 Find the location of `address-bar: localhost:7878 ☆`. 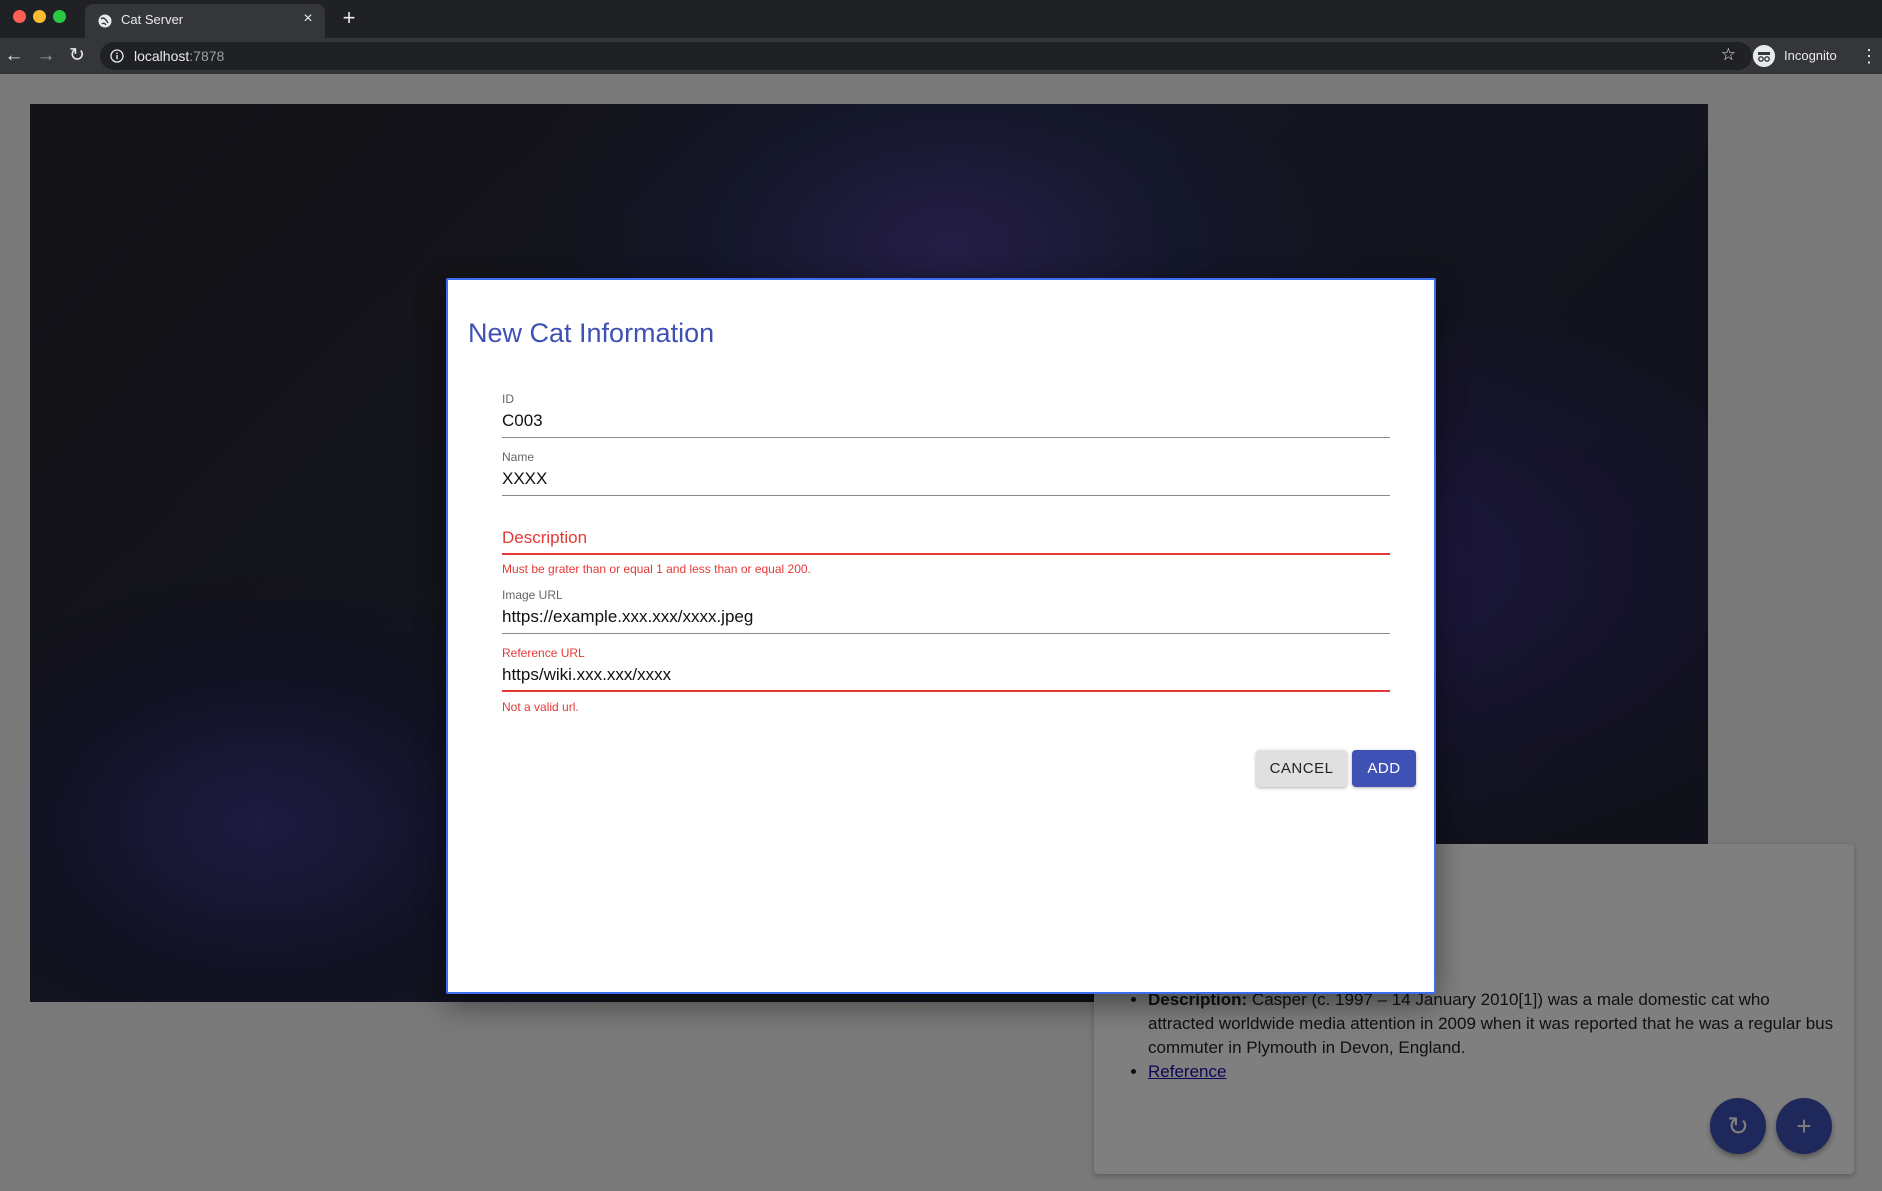

address-bar: localhost:7878 ☆ is located at coordinates (926, 56).